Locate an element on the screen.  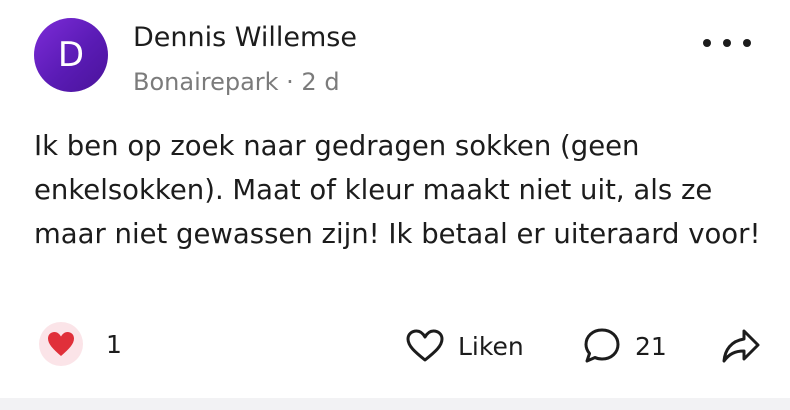
author-name: Dennis Willemse is located at coordinates (245, 37).